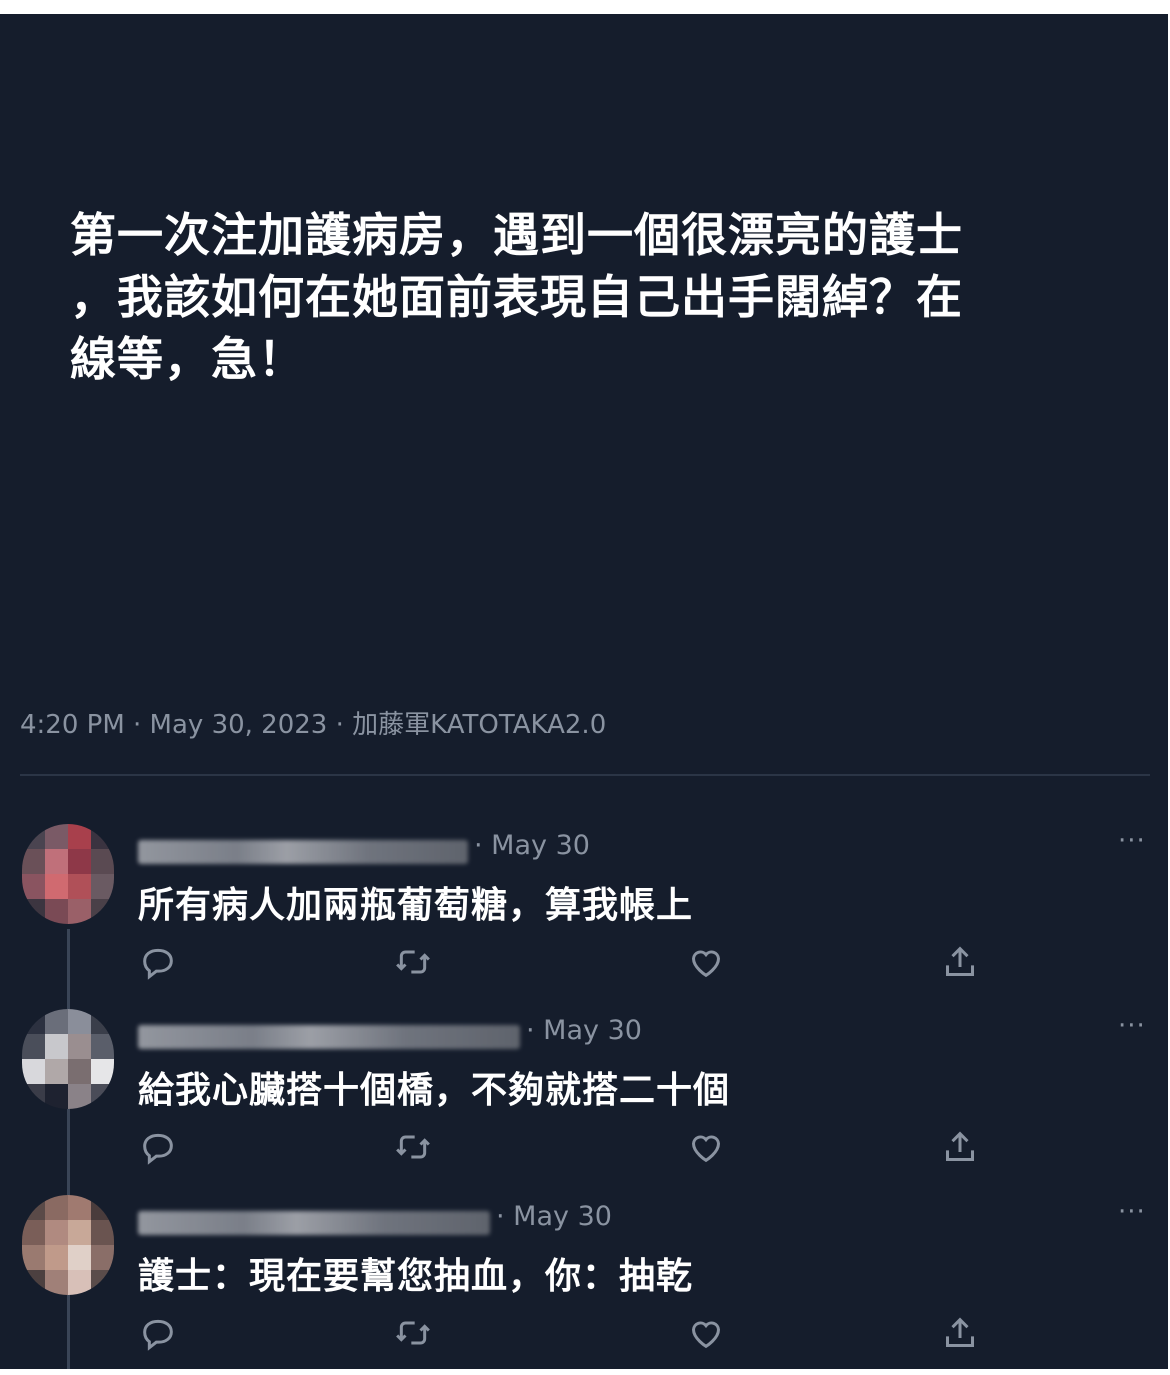 The image size is (1170, 1375). Describe the element at coordinates (416, 1276) in the screenshot. I see `reply-text: 護士：現在要幫您抽血，你：抽乾` at that location.